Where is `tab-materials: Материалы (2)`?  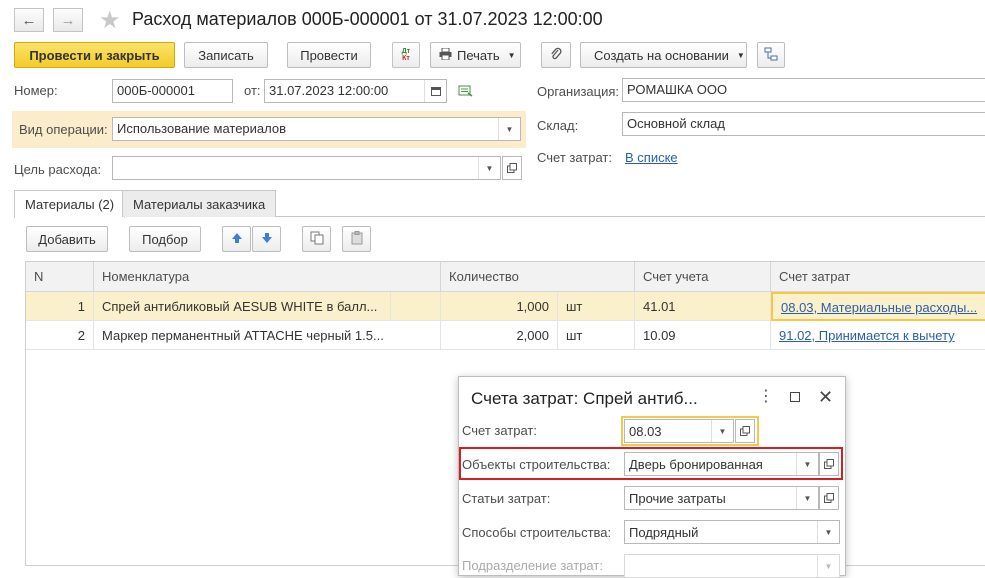 tab-materials: Материалы (2) is located at coordinates (70, 204).